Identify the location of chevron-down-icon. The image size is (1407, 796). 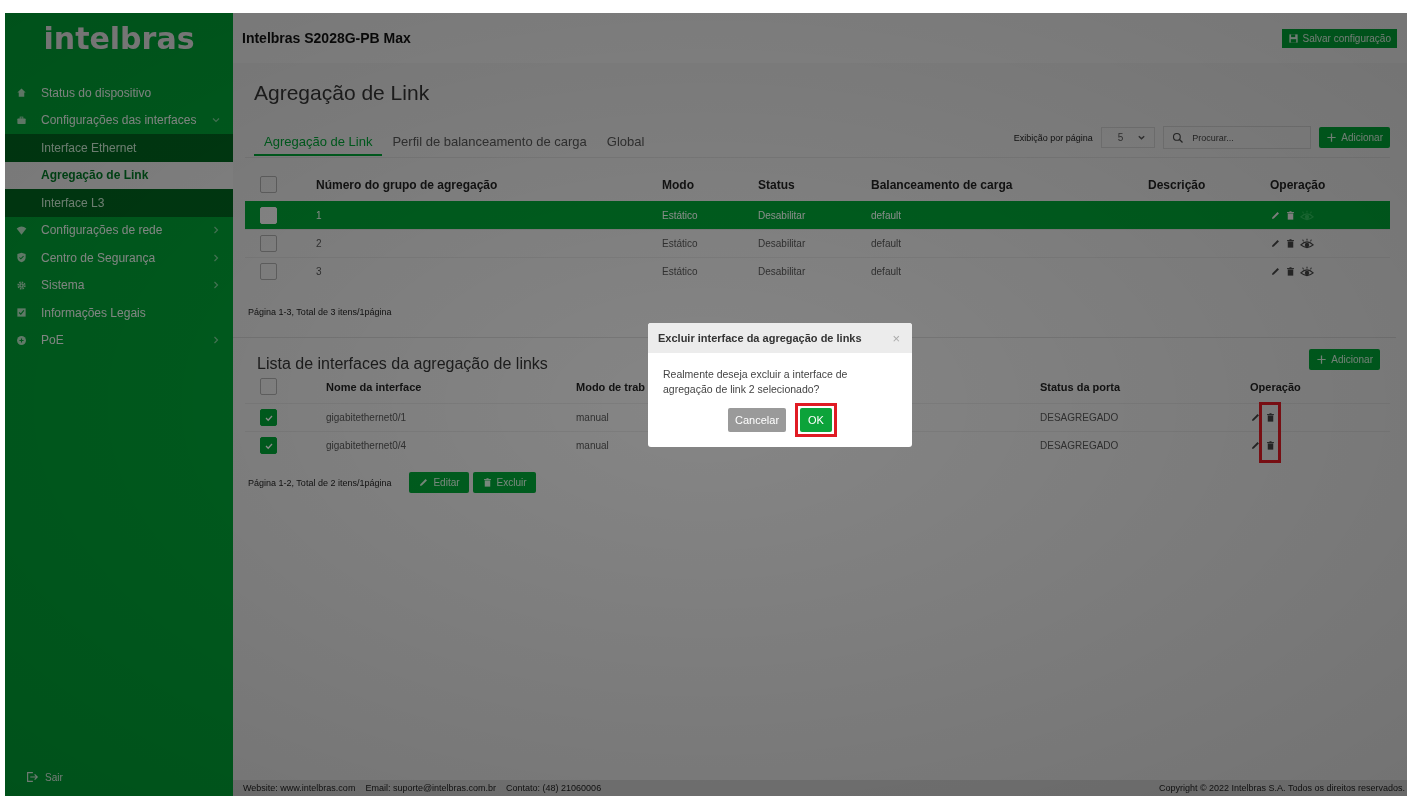
(1142, 137).